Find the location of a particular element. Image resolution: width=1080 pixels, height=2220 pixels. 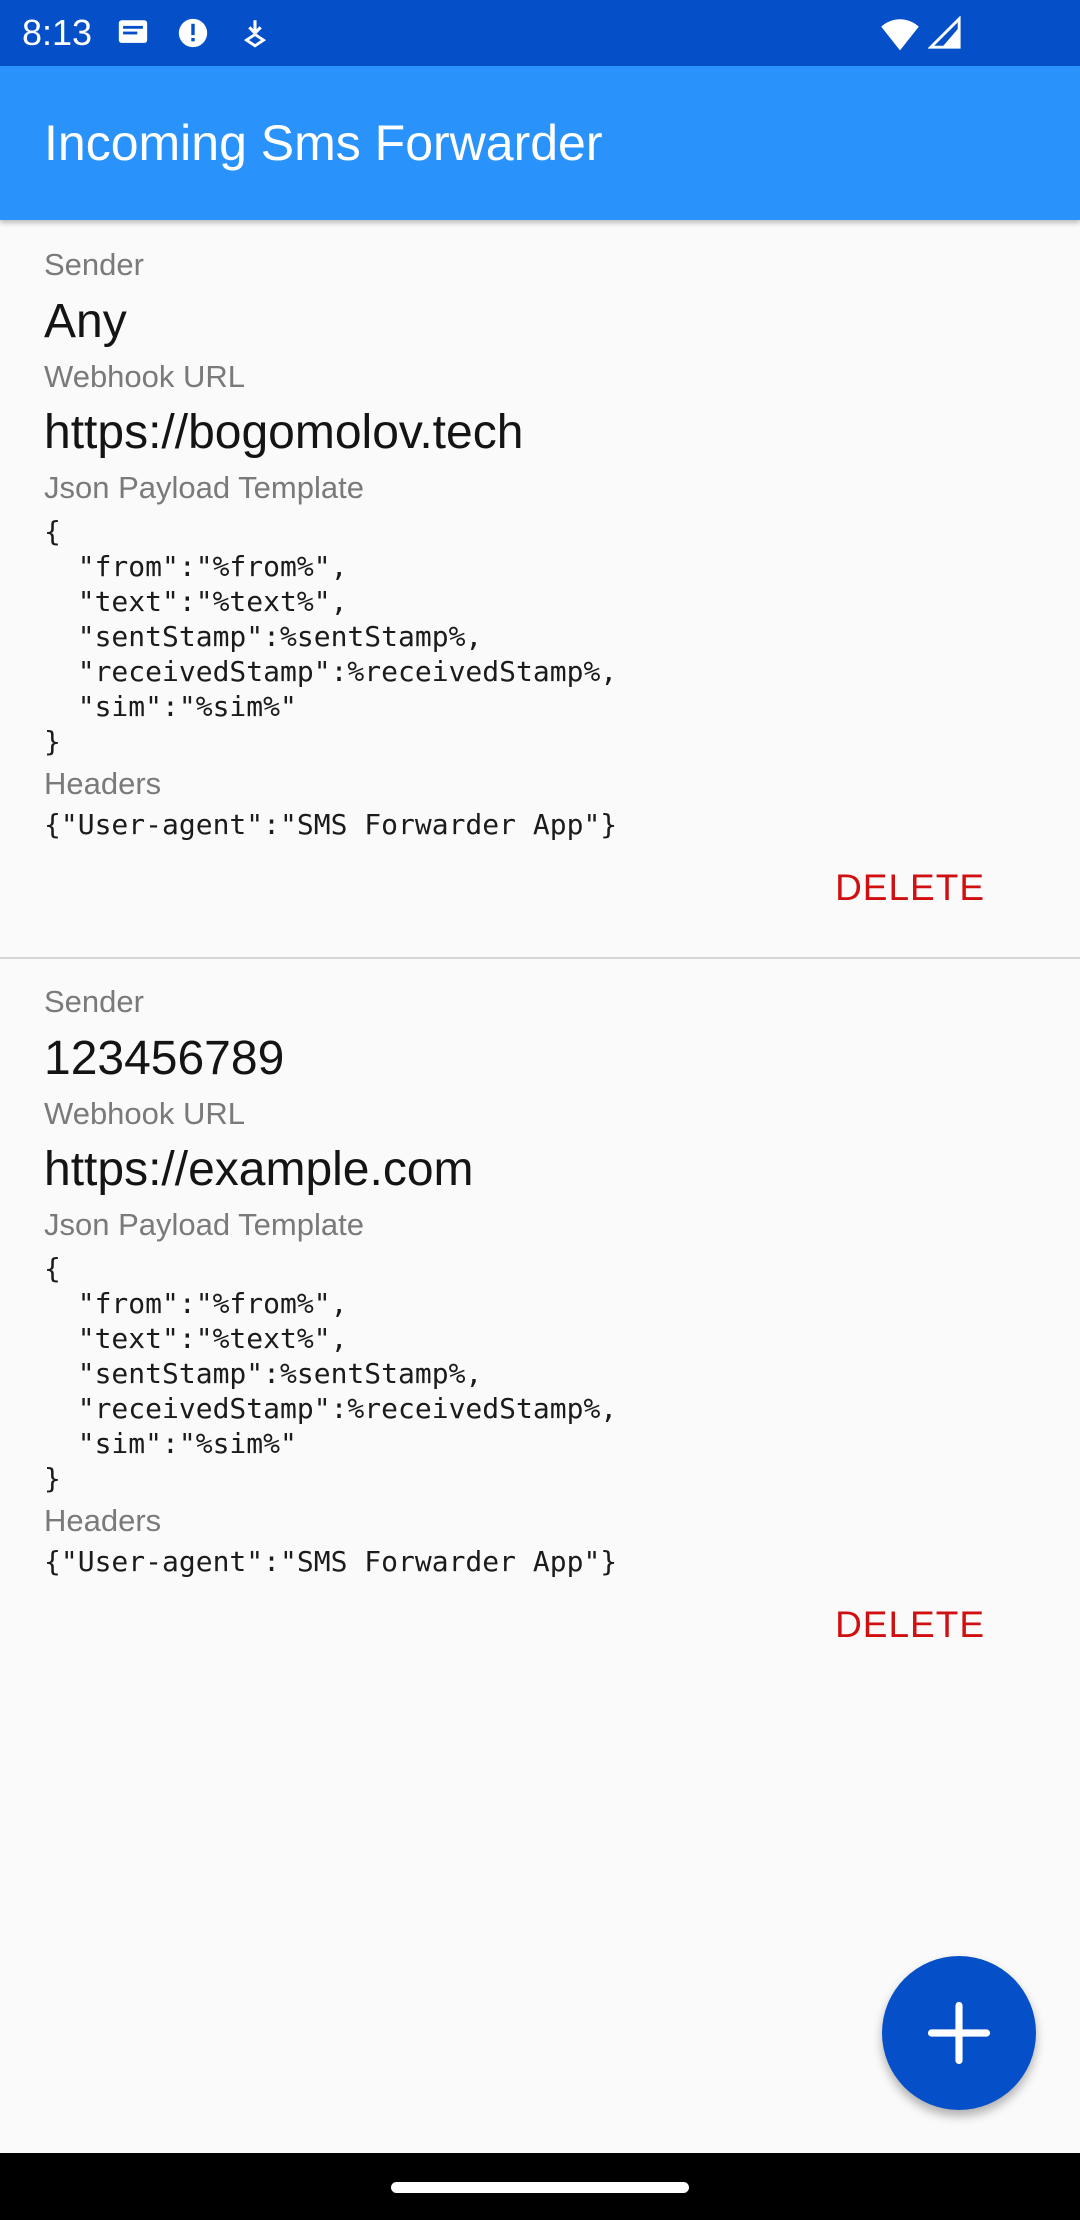

sender-value: Any is located at coordinates (85, 321).